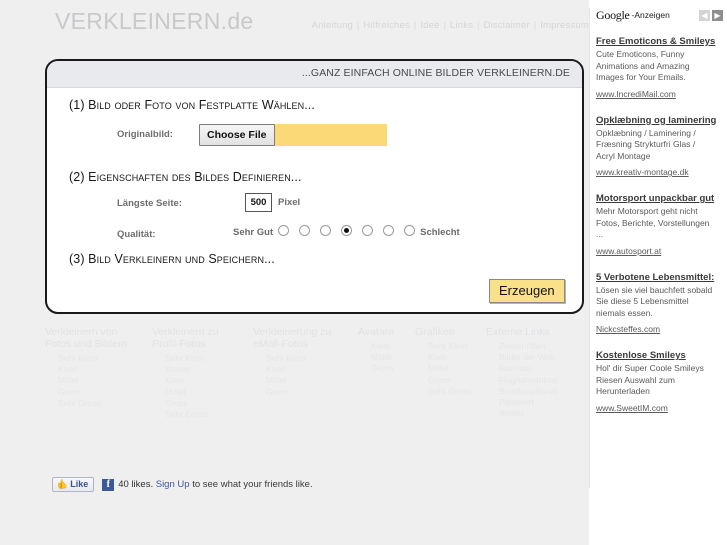 The height and width of the screenshot is (545, 727). Describe the element at coordinates (643, 65) in the screenshot. I see `ad-description-line: Animations and Amazing` at that location.